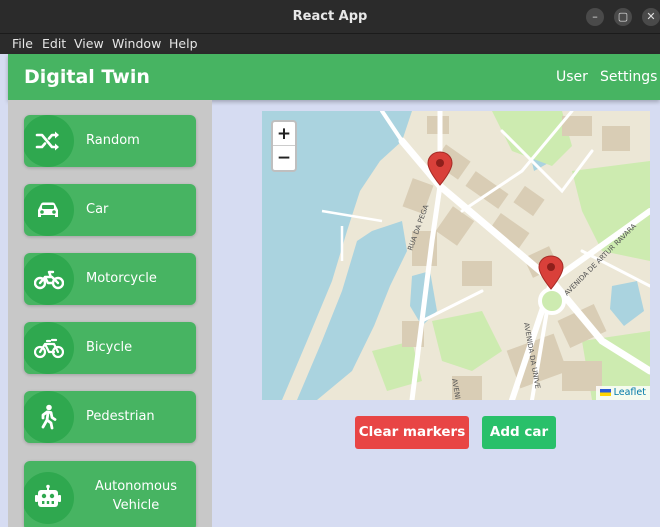  I want to click on menu-view: View, so click(89, 43).